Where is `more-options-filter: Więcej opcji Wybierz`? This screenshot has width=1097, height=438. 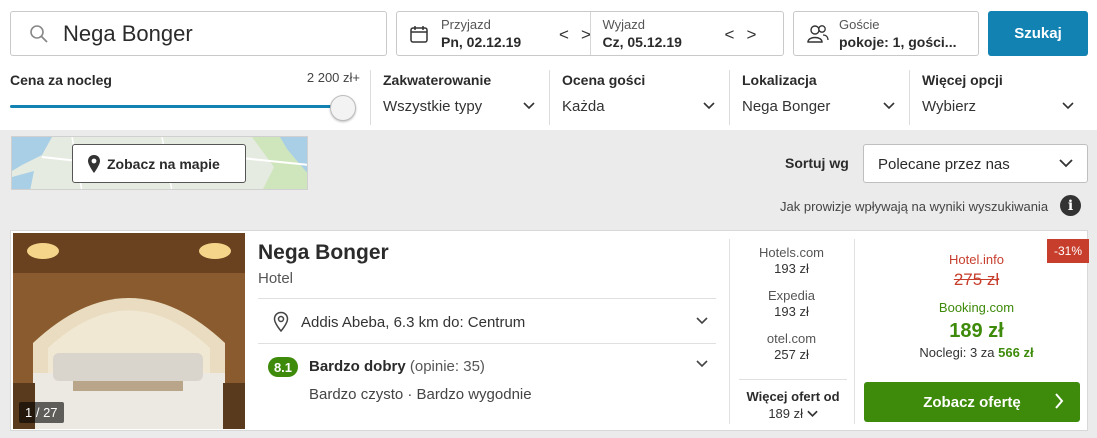
more-options-filter: Więcej opcji Wybierz is located at coordinates (998, 97).